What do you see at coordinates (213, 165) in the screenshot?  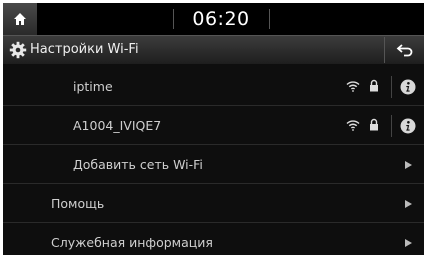 I see `add-wifi-network-item: Добавить сеть Wi-Fi` at bounding box center [213, 165].